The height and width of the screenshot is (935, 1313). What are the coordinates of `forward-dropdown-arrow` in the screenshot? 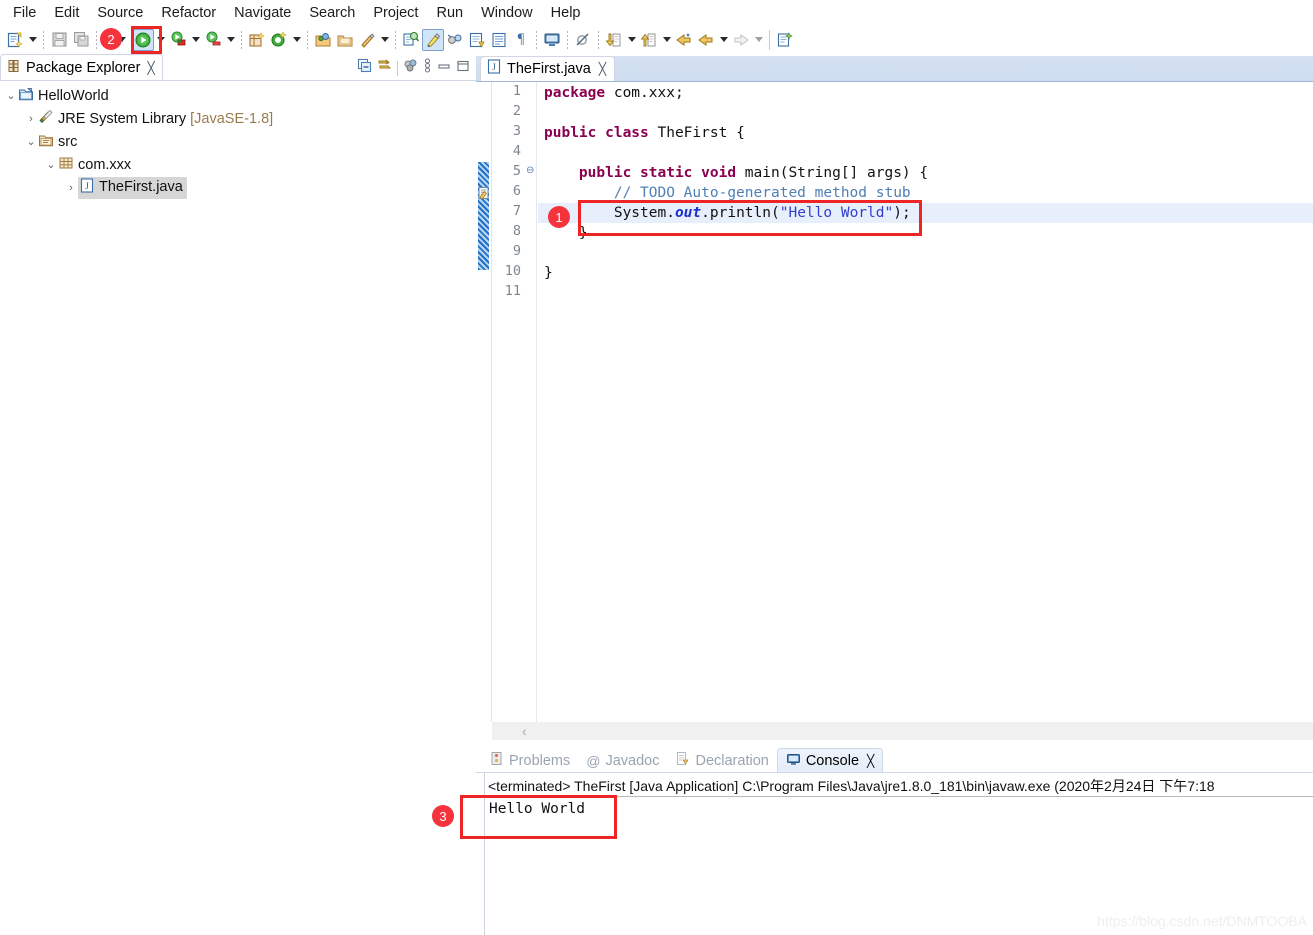 It's located at (758, 40).